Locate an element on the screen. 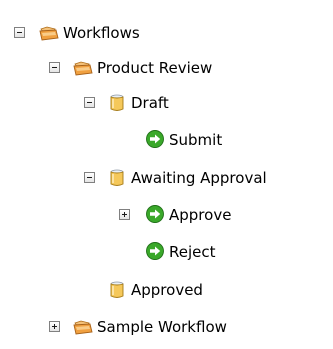 Image resolution: width=333 pixels, height=349 pixels. tree-node-label: Approve is located at coordinates (200, 215).